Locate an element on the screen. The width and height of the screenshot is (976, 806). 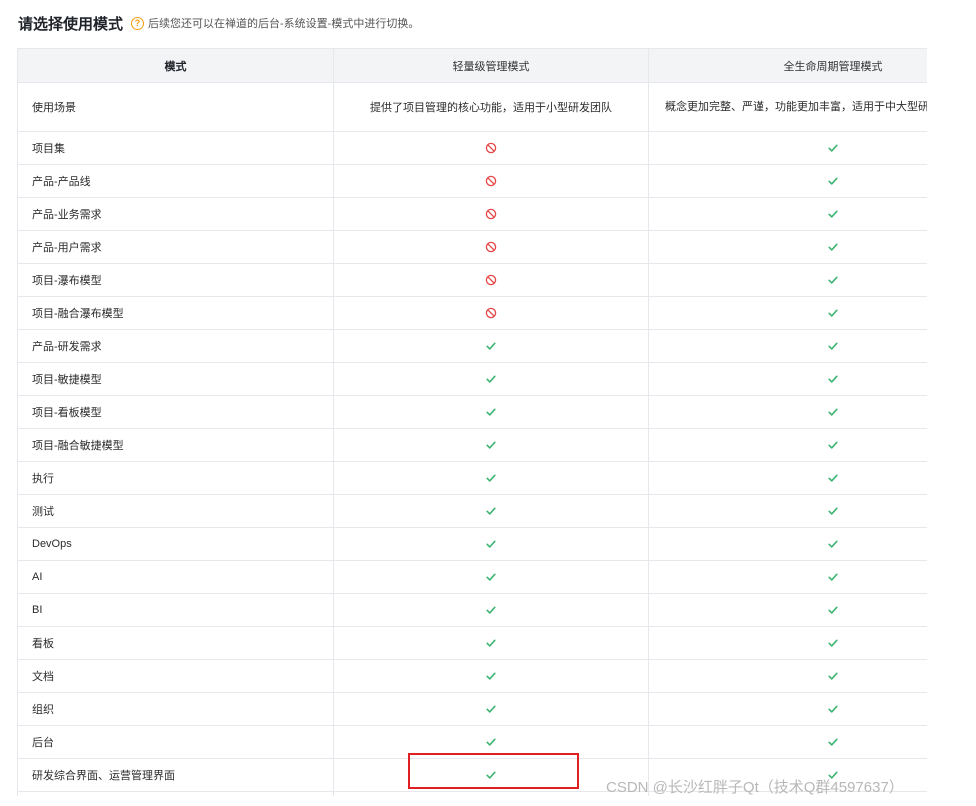
mode-switch-hint: 后续您还可以在禅道的后台-系统设置-模式中进行切换。 is located at coordinates (284, 24).